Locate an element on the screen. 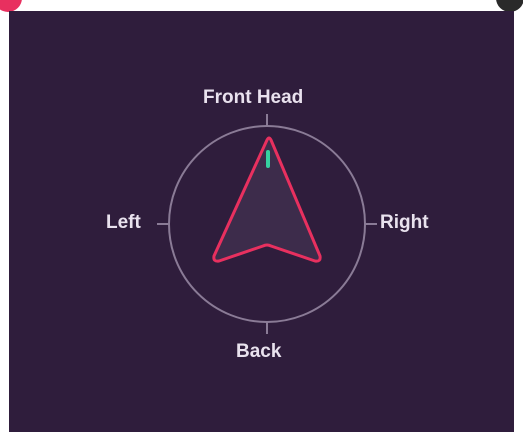 This screenshot has width=523, height=432. label-back: Back is located at coordinates (259, 351).